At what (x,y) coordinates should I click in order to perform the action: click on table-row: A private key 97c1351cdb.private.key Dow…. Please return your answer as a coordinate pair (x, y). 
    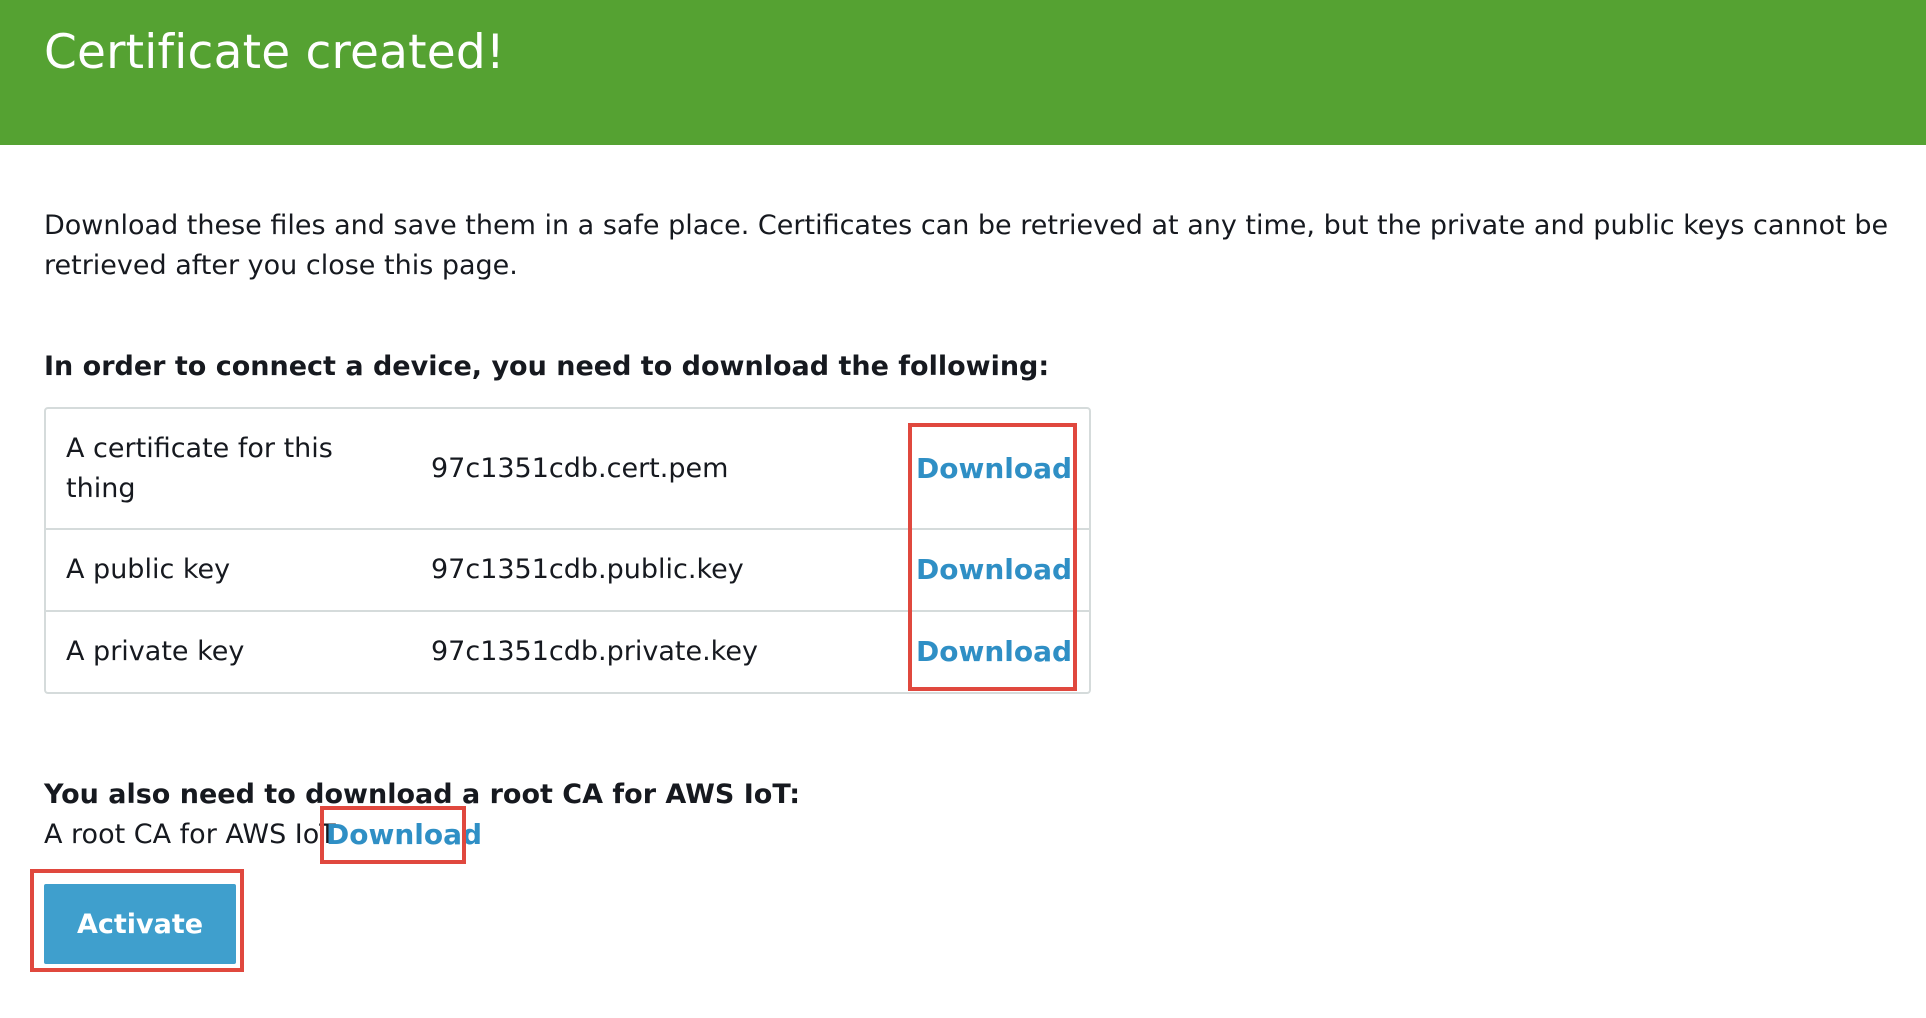
    Looking at the image, I should click on (567, 653).